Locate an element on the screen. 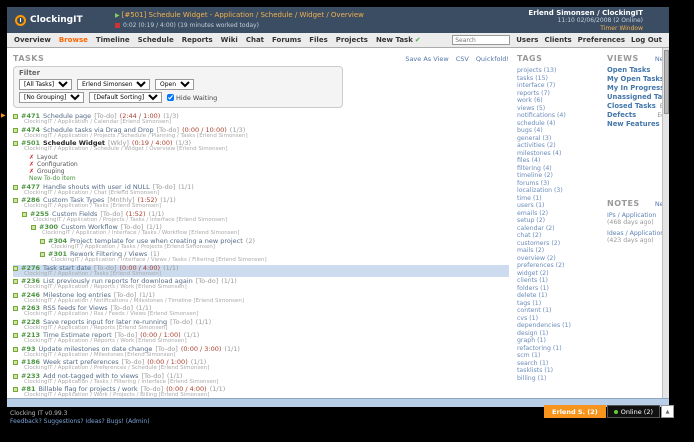 This screenshot has width=694, height=442. nav-right-item: Users is located at coordinates (527, 40).